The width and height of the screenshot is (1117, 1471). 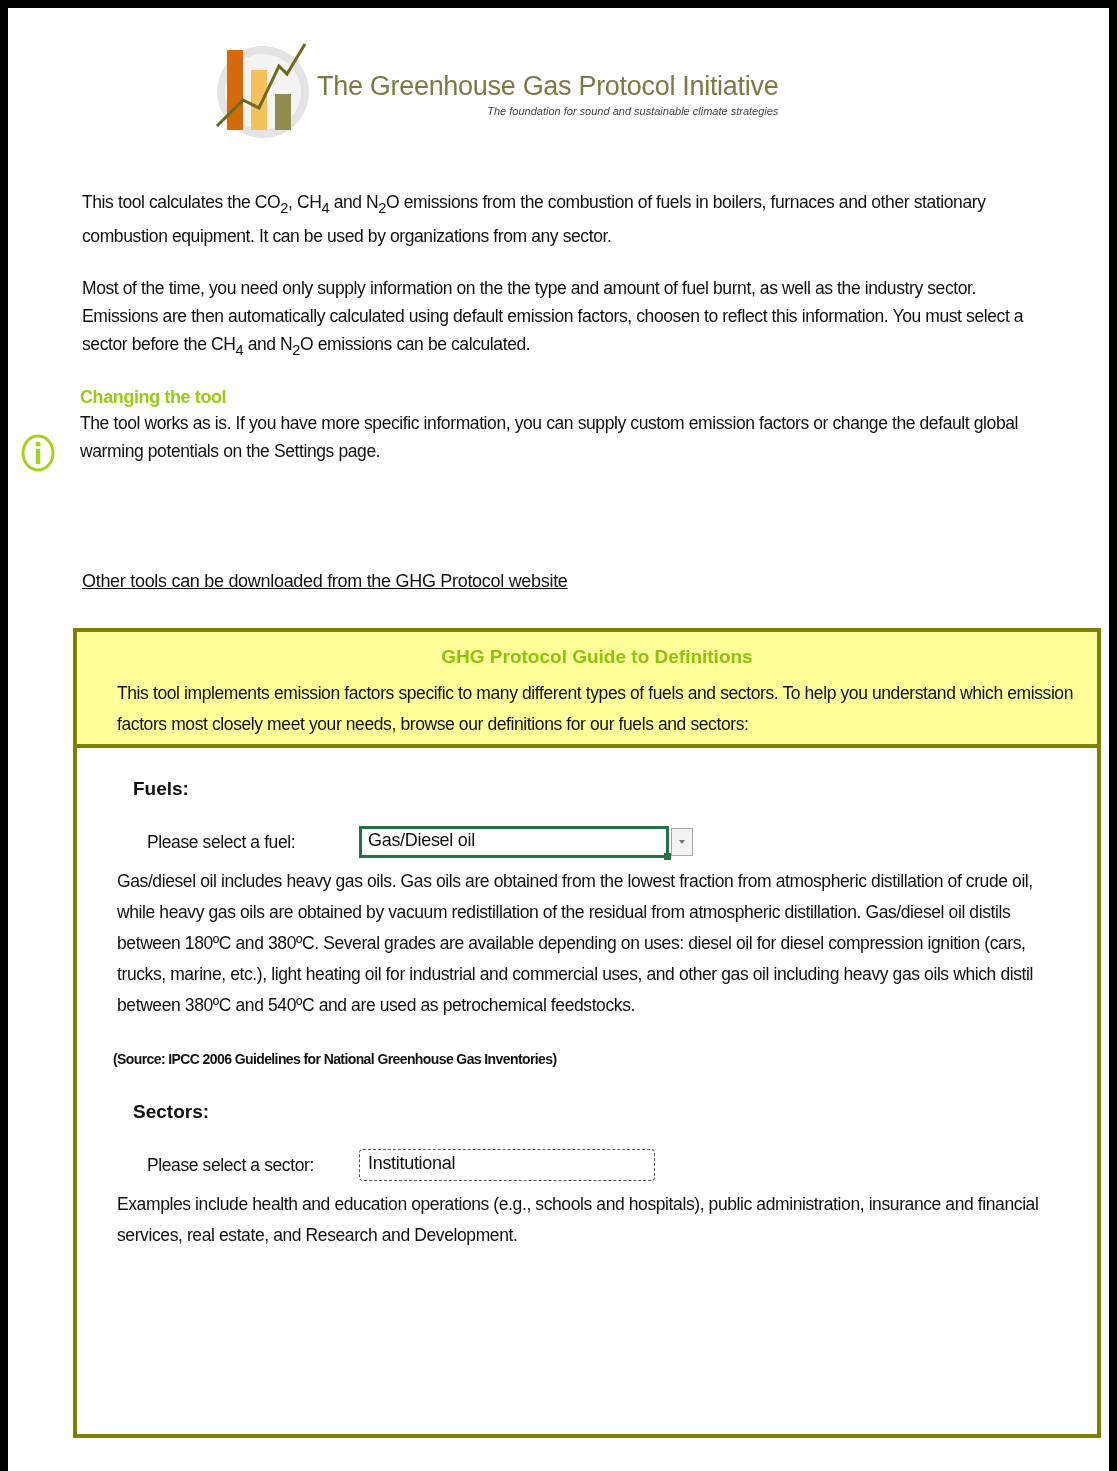 What do you see at coordinates (172, 1112) in the screenshot?
I see `section-heading: Sectors:` at bounding box center [172, 1112].